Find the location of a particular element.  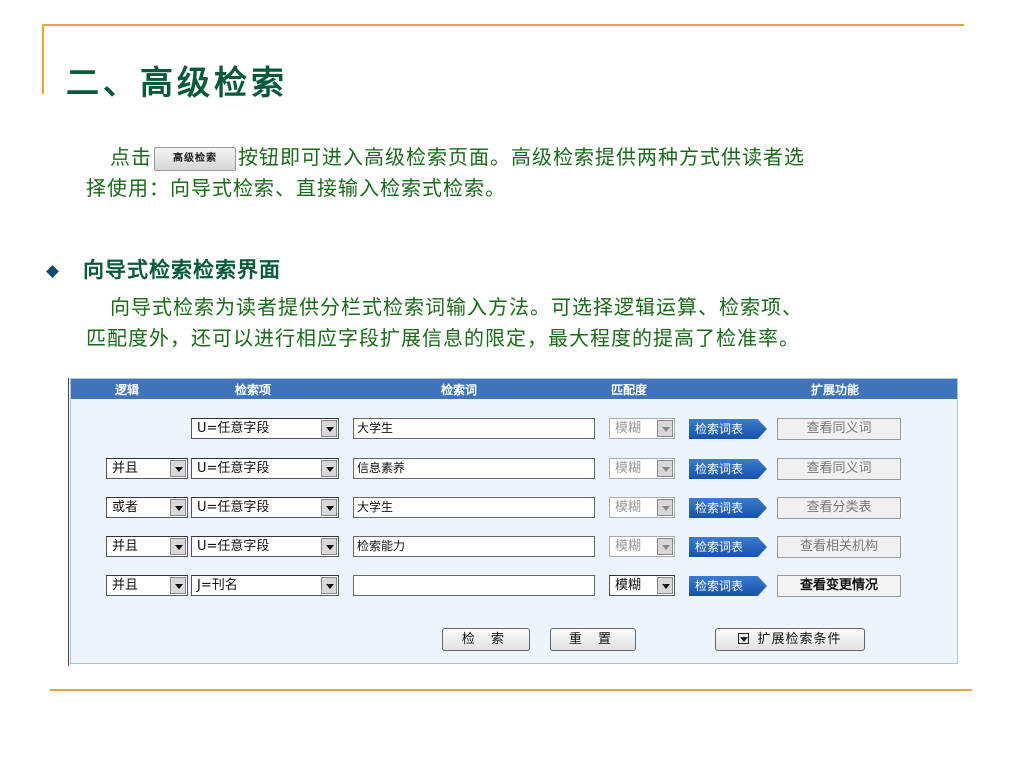

term-input is located at coordinates (474, 585).